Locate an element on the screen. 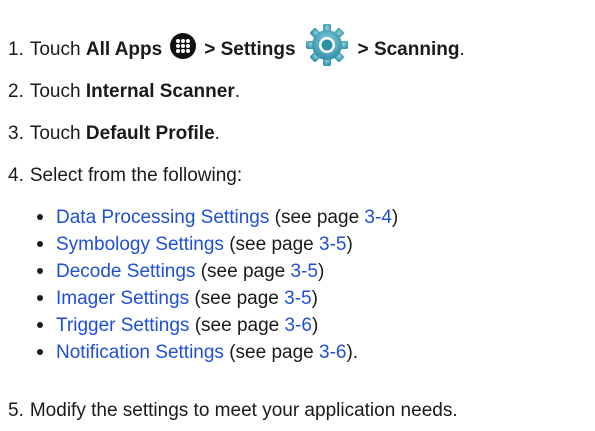 The width and height of the screenshot is (595, 431). all-apps-label: All Apps is located at coordinates (124, 49).